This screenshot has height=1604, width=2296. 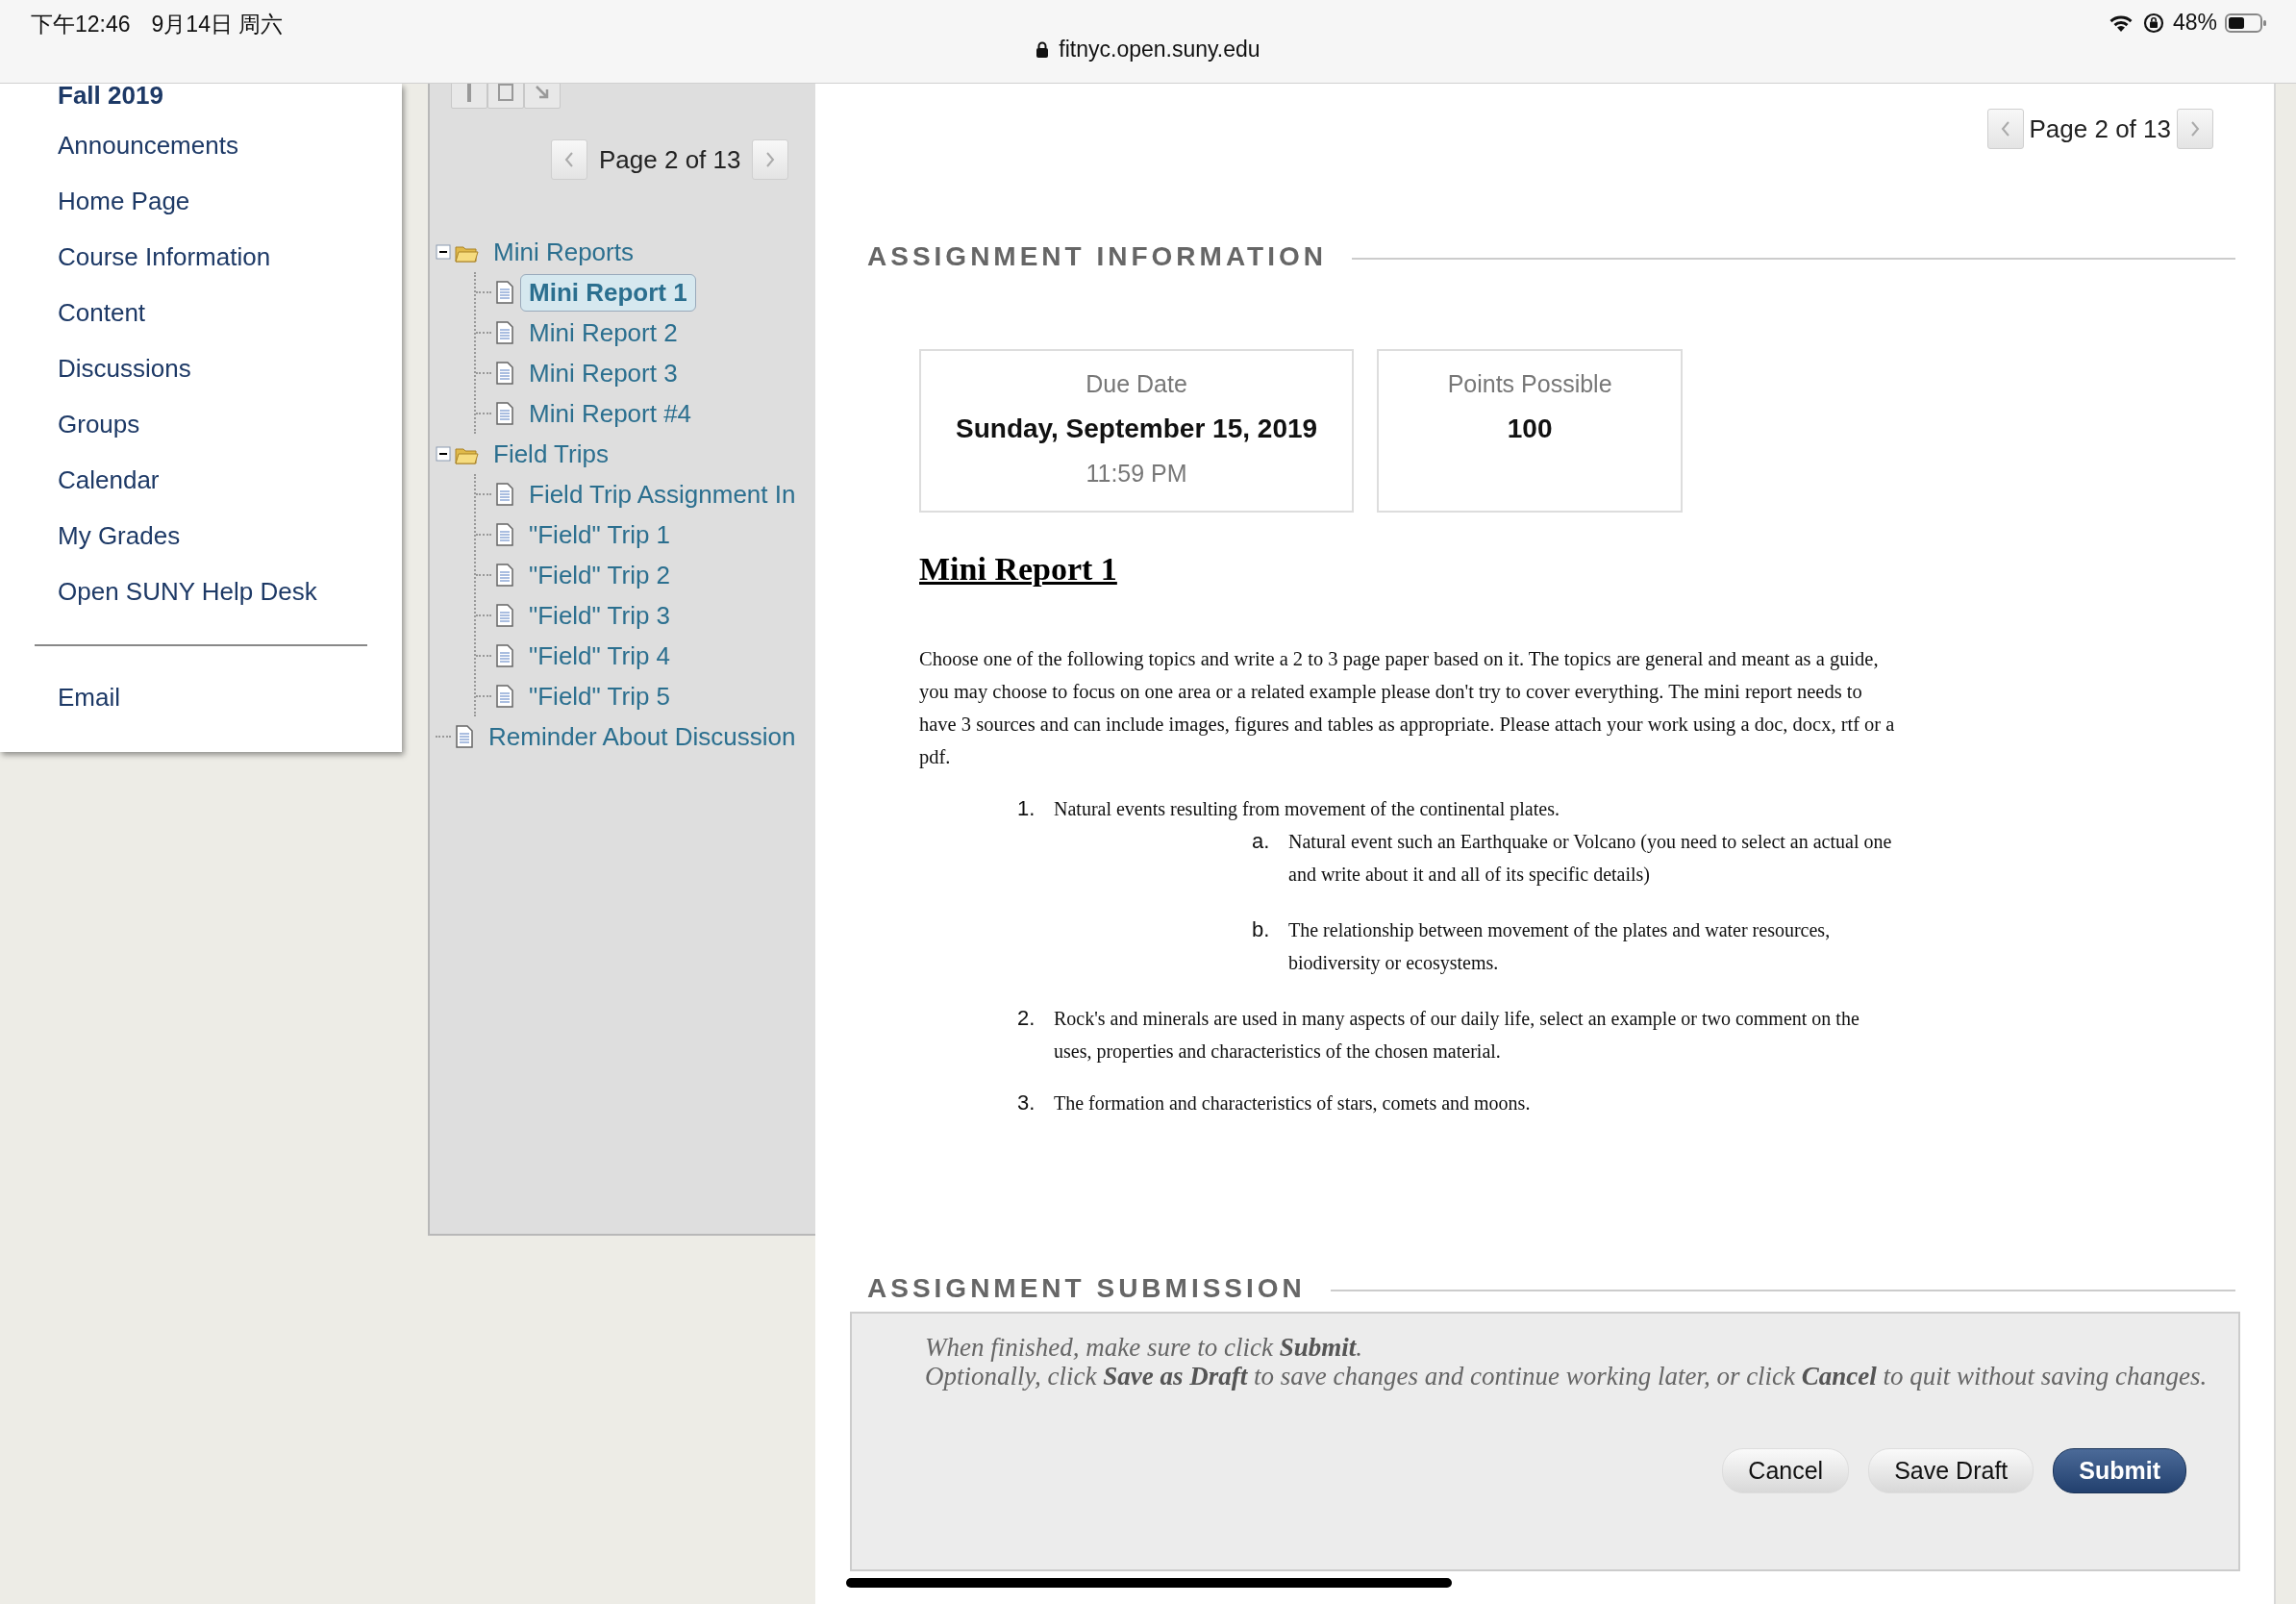 What do you see at coordinates (1560, 947) in the screenshot?
I see `subtopic-text: The relationship between movement of the plates and water resources, biodiversity or ecosystems.` at bounding box center [1560, 947].